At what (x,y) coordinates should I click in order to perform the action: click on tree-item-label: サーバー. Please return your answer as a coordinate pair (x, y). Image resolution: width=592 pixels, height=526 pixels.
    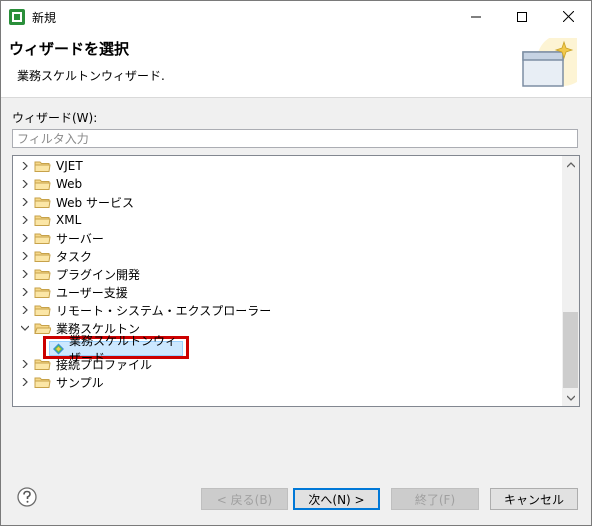
    Looking at the image, I should click on (80, 238).